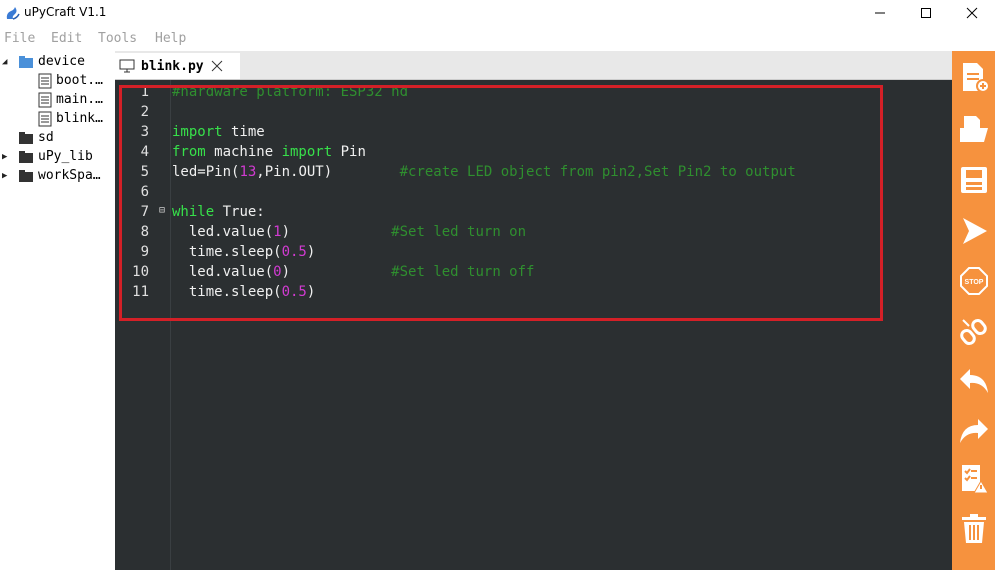 Image resolution: width=995 pixels, height=570 pixels. Describe the element at coordinates (497, 13) in the screenshot. I see `title-bar: uPyCraft V1.1` at that location.